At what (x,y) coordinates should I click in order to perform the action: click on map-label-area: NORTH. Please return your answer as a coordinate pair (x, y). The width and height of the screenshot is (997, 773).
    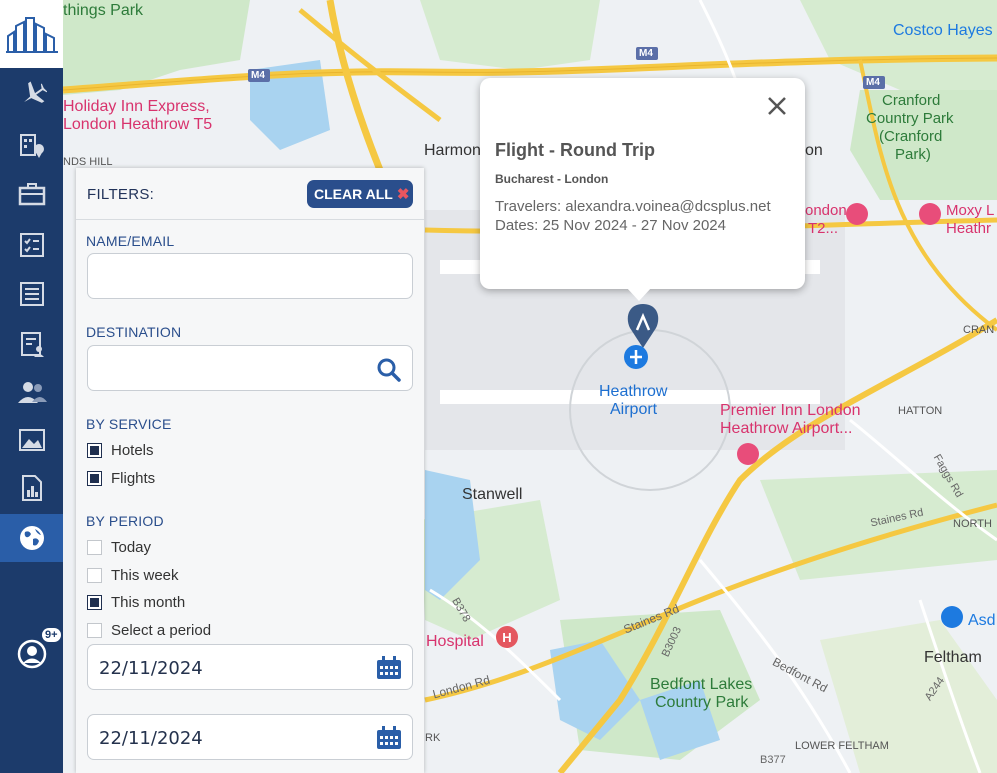
    Looking at the image, I should click on (972, 524).